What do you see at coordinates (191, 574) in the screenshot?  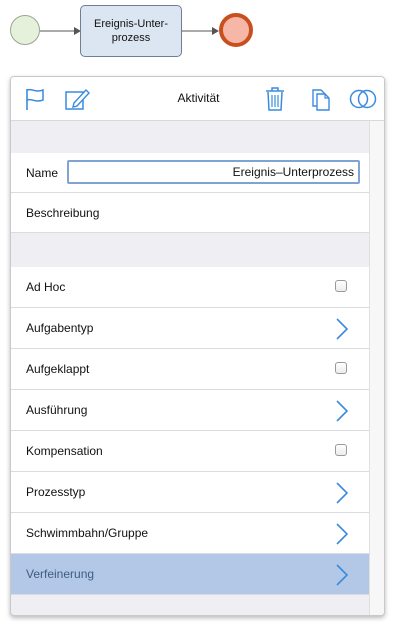 I see `property-row: Verfeinerung` at bounding box center [191, 574].